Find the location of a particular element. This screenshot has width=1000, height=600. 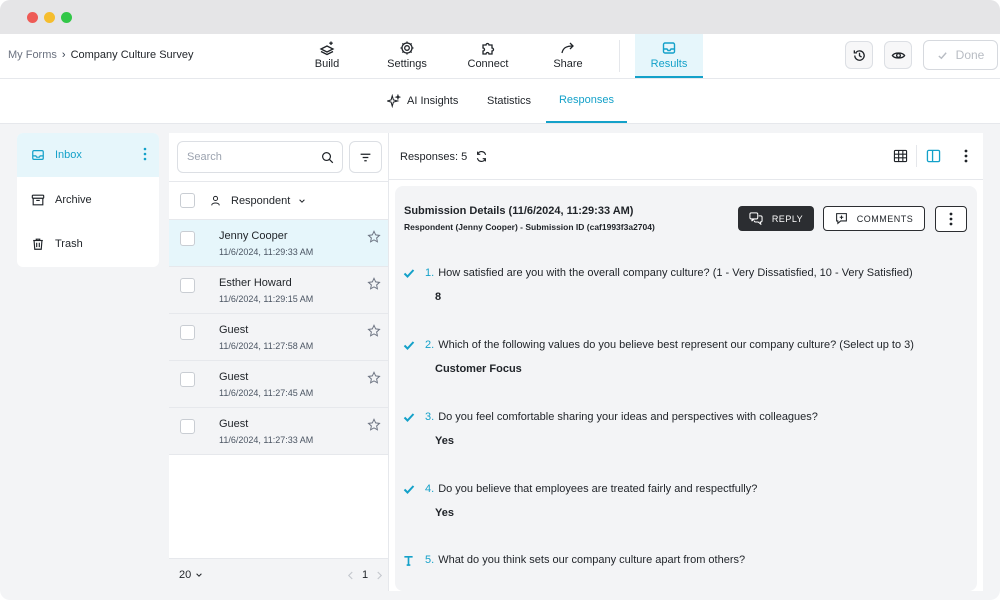

comments-button: COMMENTS is located at coordinates (874, 218).